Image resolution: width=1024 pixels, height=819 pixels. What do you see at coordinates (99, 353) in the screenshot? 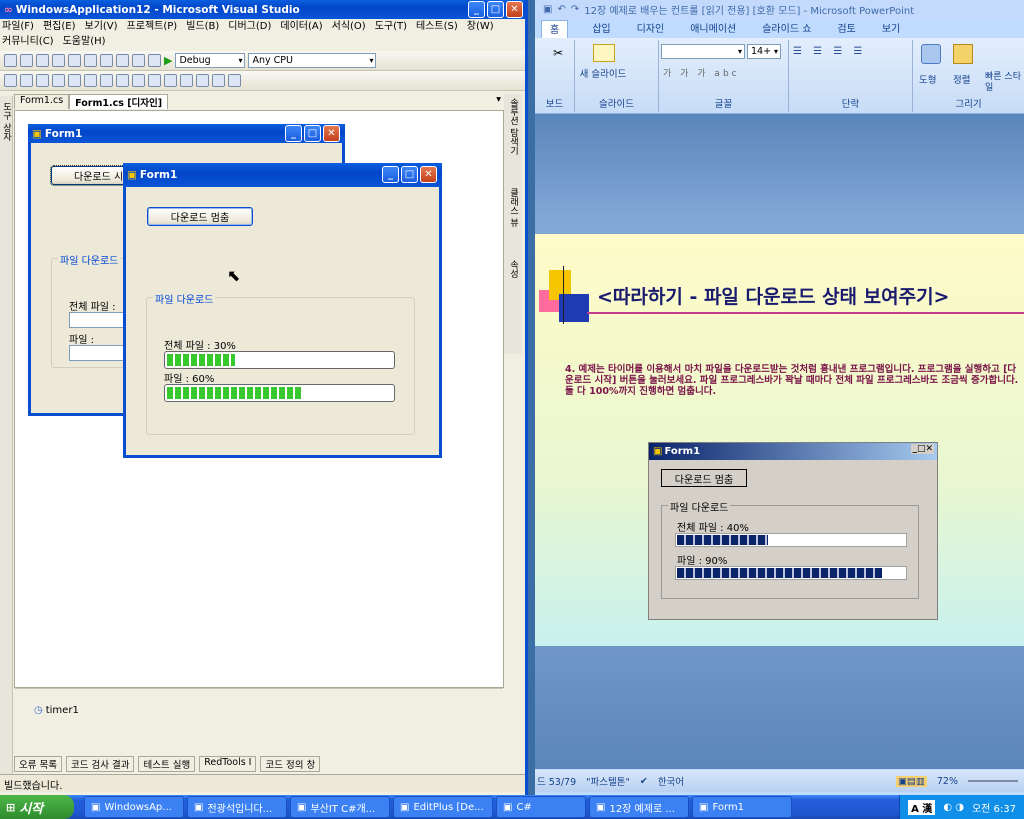
I see `design-file-progress` at bounding box center [99, 353].